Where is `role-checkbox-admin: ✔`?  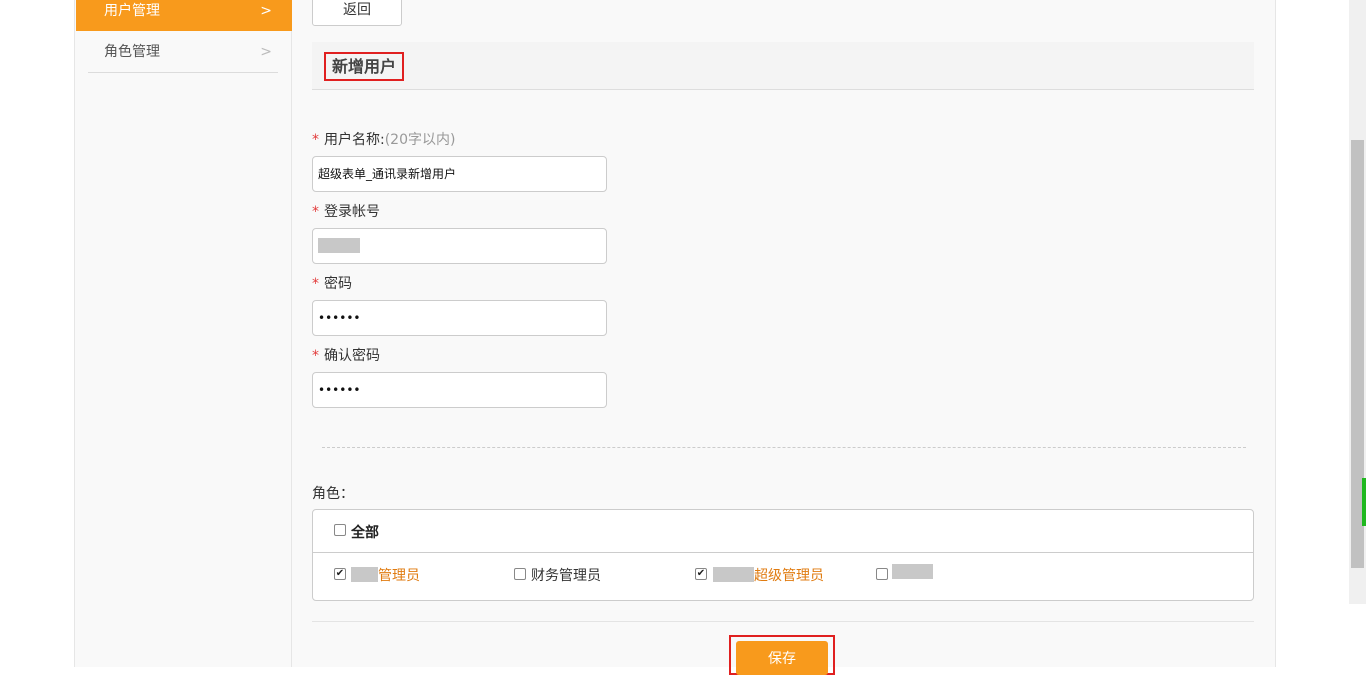
role-checkbox-admin: ✔ is located at coordinates (340, 574).